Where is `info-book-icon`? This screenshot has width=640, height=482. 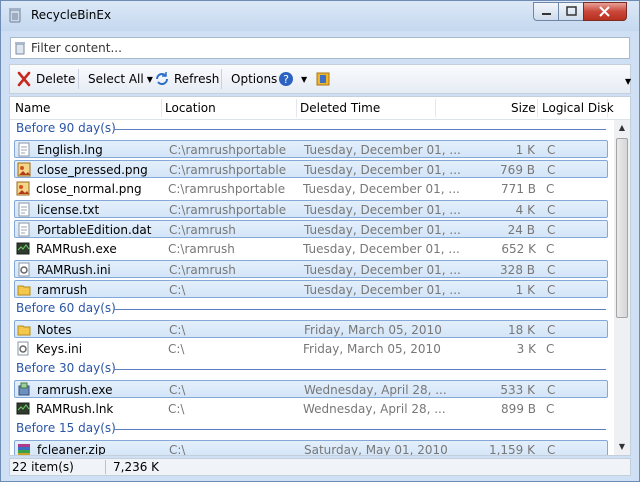
info-book-icon is located at coordinates (323, 79).